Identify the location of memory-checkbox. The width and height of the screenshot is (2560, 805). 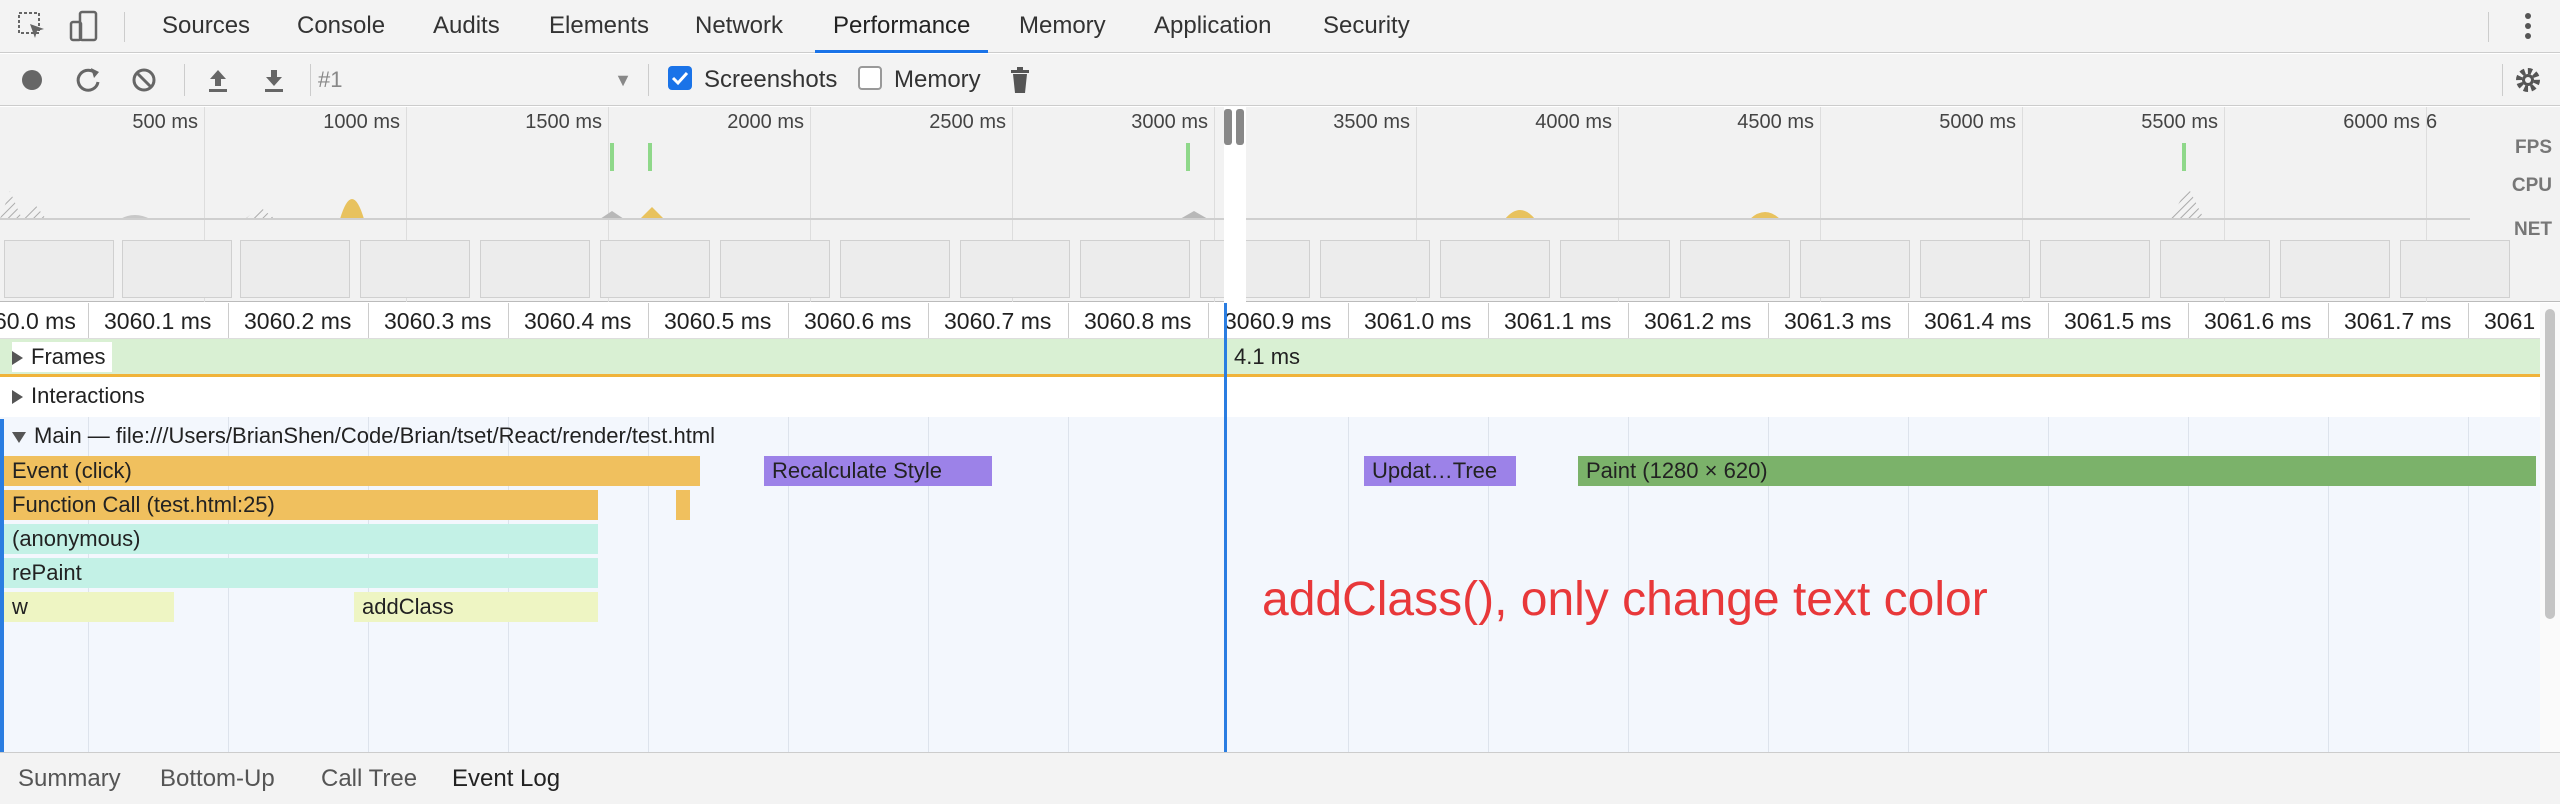
(870, 78).